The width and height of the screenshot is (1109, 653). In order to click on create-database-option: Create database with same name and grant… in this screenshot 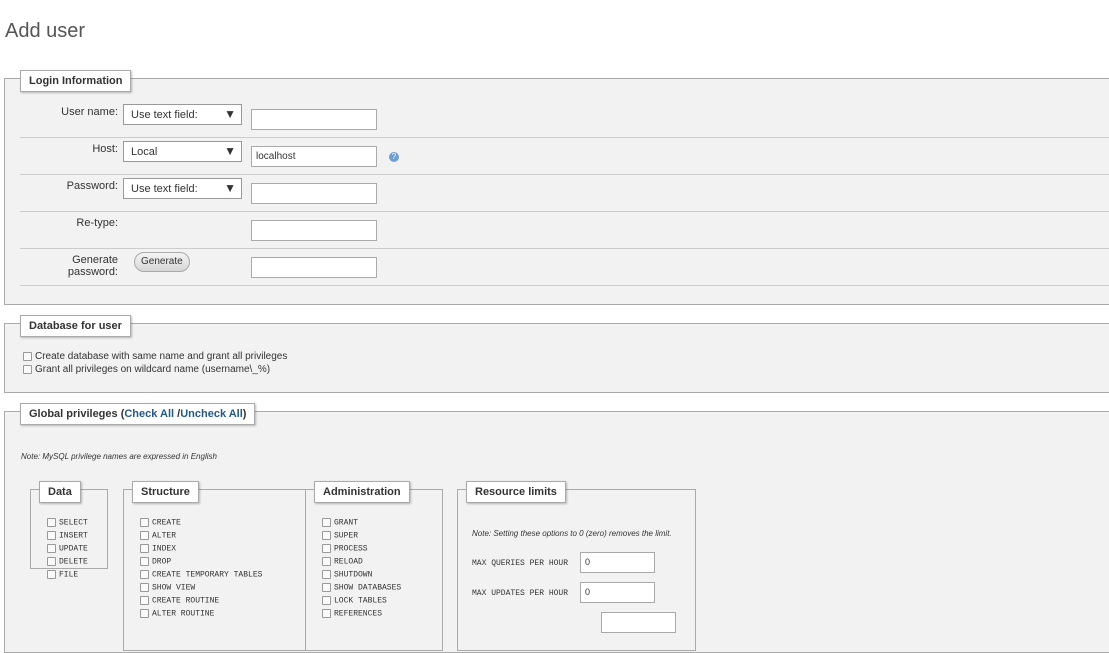, I will do `click(155, 356)`.